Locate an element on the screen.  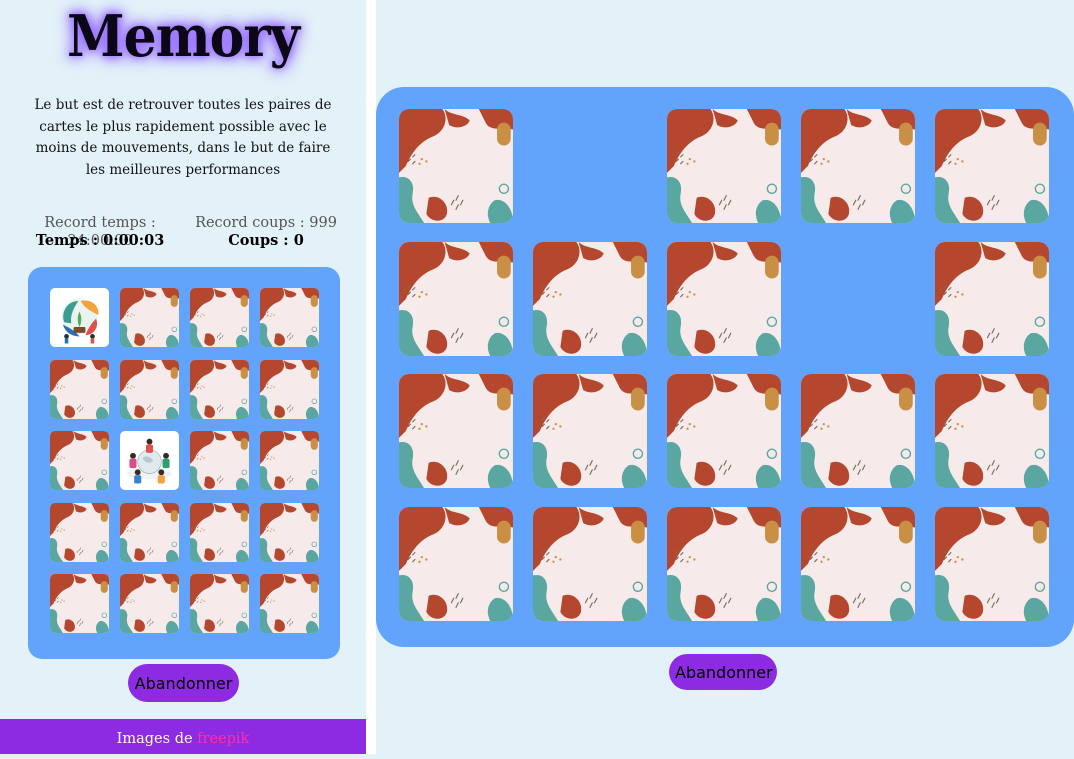
current-time: Temps : 0:00:03 is located at coordinates (100, 240).